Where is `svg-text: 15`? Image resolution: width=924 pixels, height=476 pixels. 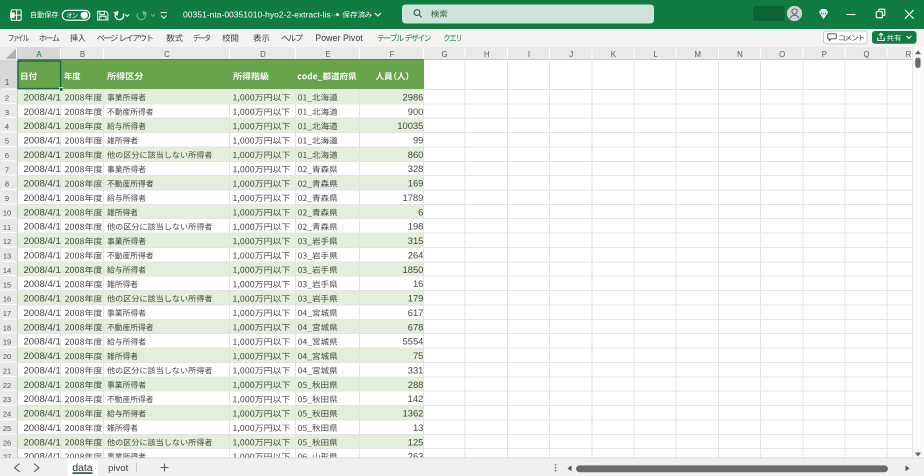 svg-text: 15 is located at coordinates (7, 284).